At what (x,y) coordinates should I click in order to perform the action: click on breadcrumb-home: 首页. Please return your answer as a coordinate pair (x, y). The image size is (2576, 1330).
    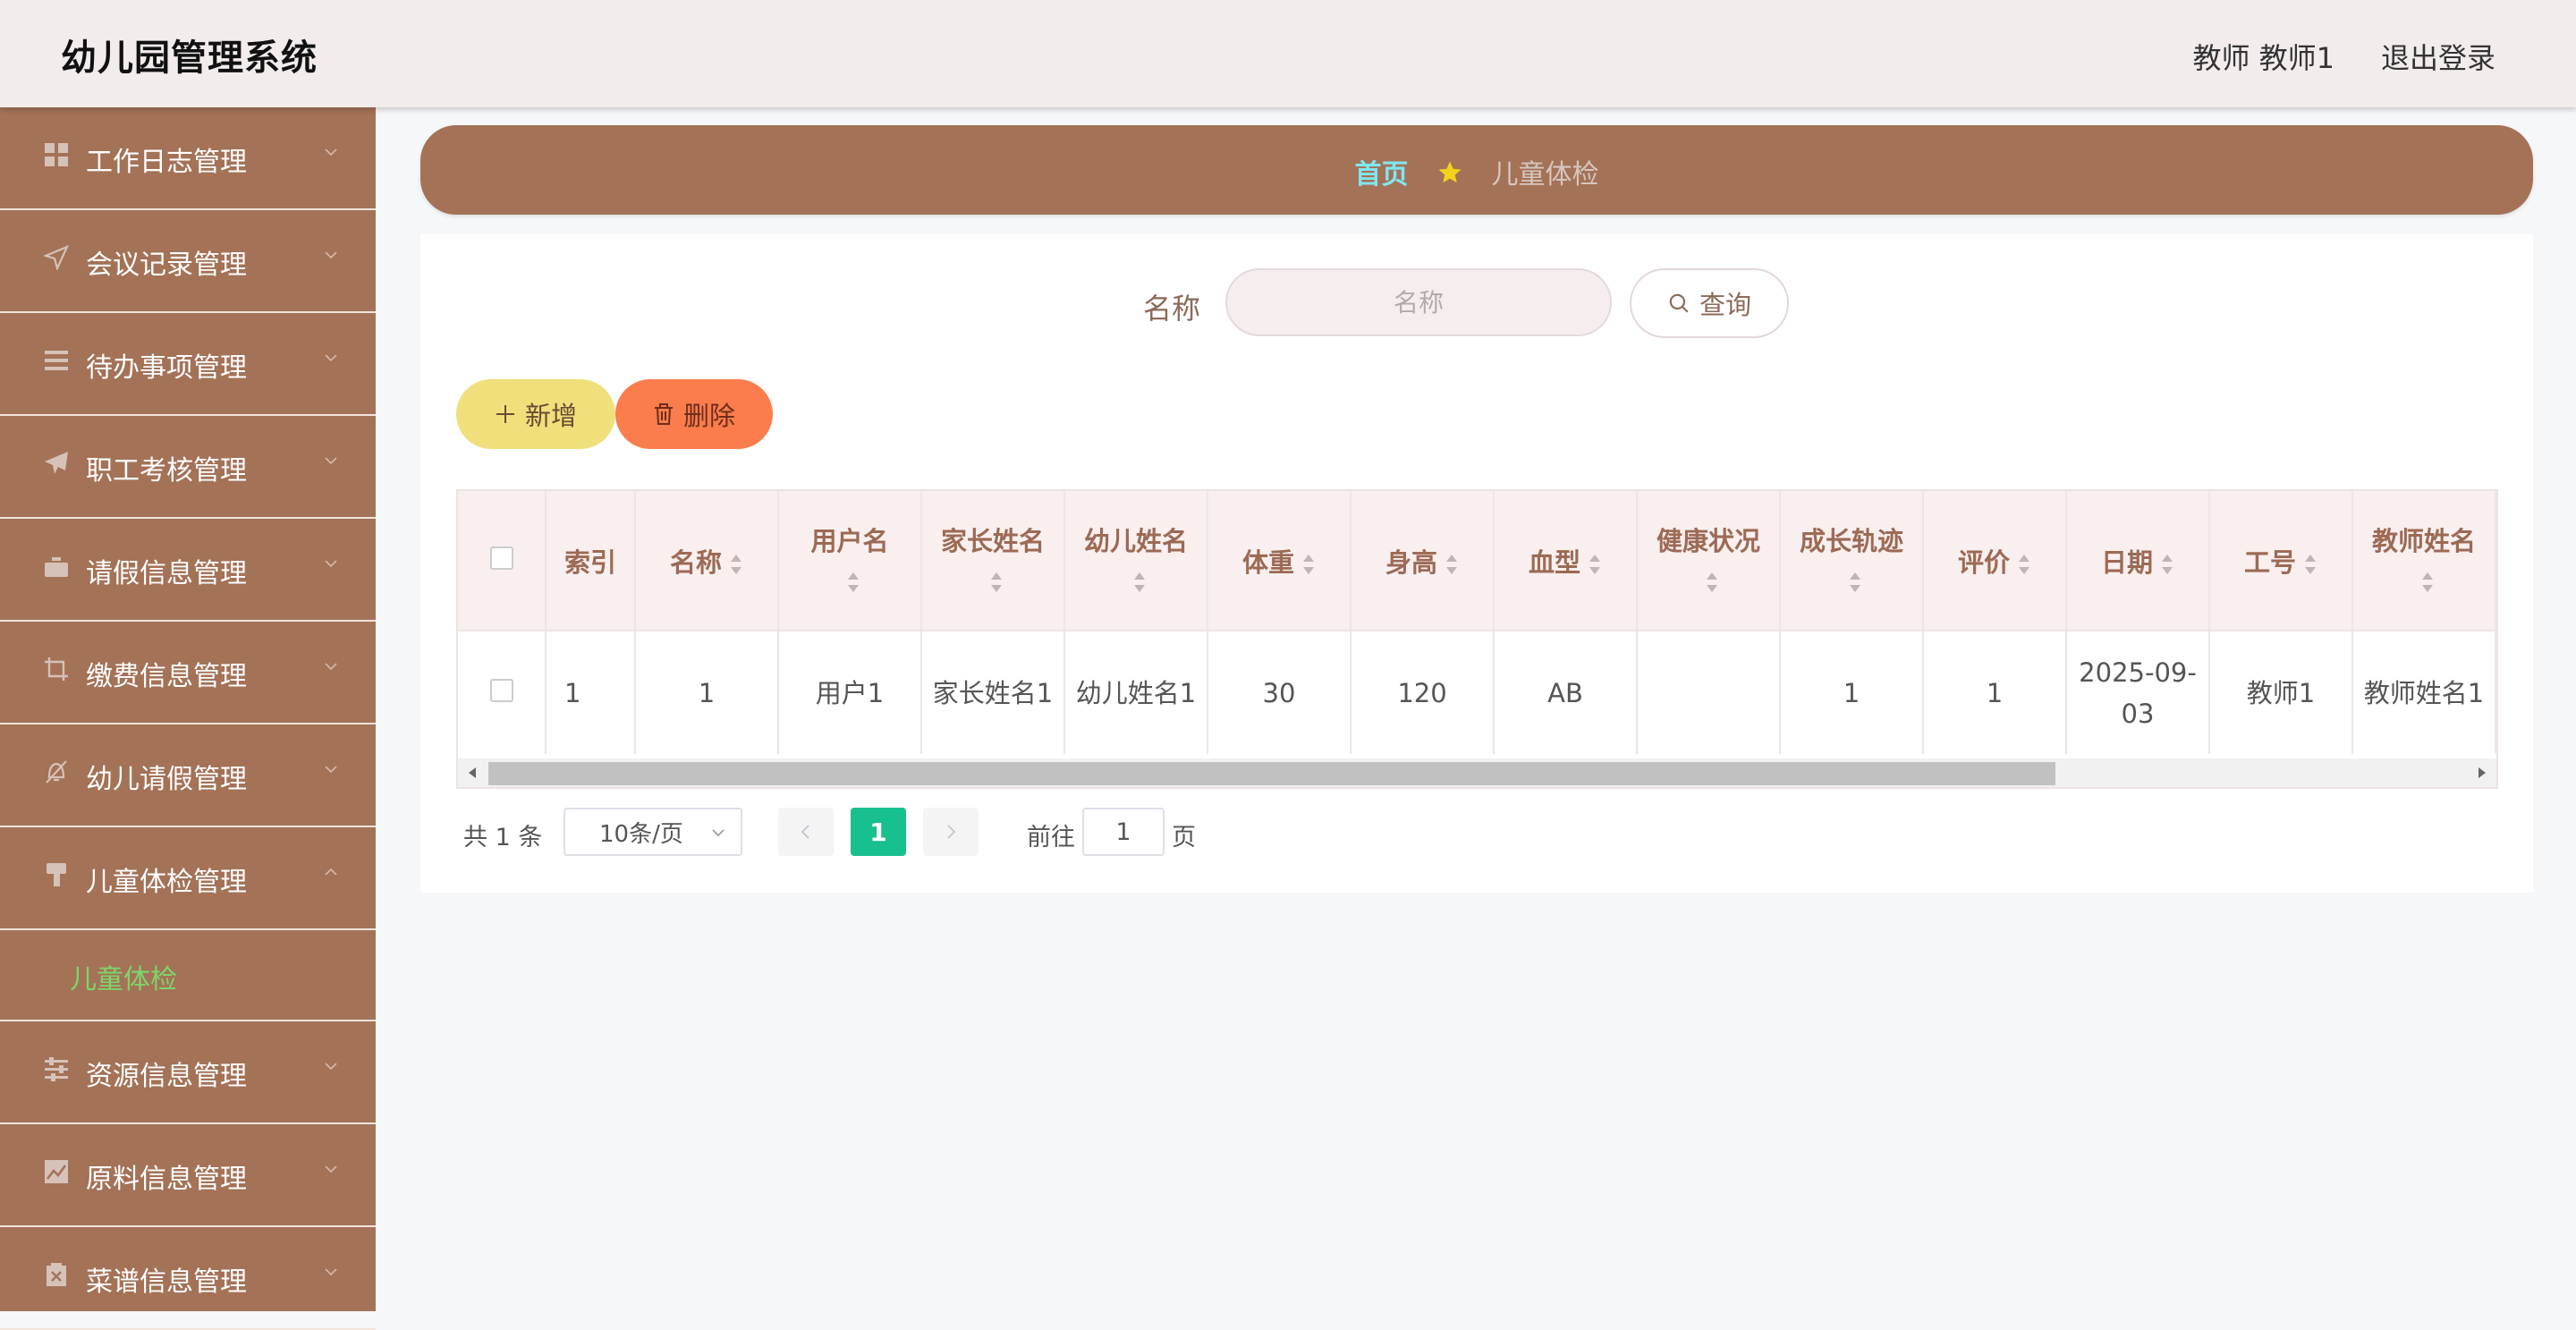
    Looking at the image, I should click on (1381, 175).